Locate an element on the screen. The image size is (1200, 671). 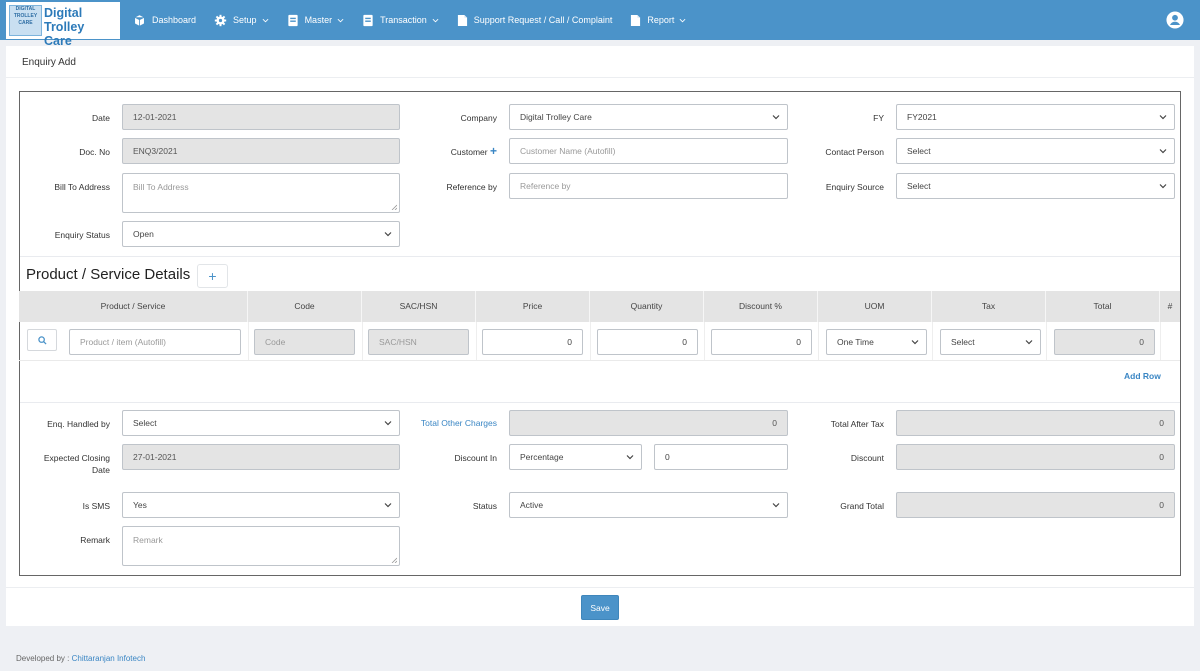
product-tax-select: Select is located at coordinates (990, 342).